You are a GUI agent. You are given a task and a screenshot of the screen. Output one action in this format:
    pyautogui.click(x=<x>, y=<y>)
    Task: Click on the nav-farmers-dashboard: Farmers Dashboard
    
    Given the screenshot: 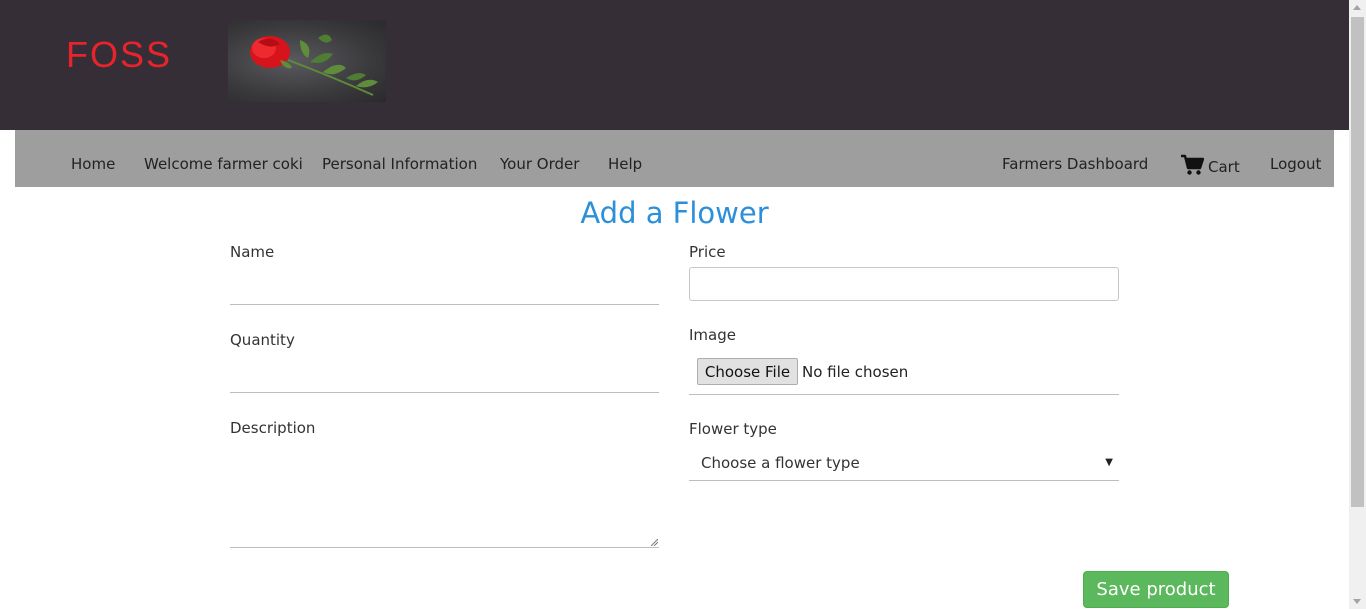 What is the action you would take?
    pyautogui.click(x=1075, y=164)
    